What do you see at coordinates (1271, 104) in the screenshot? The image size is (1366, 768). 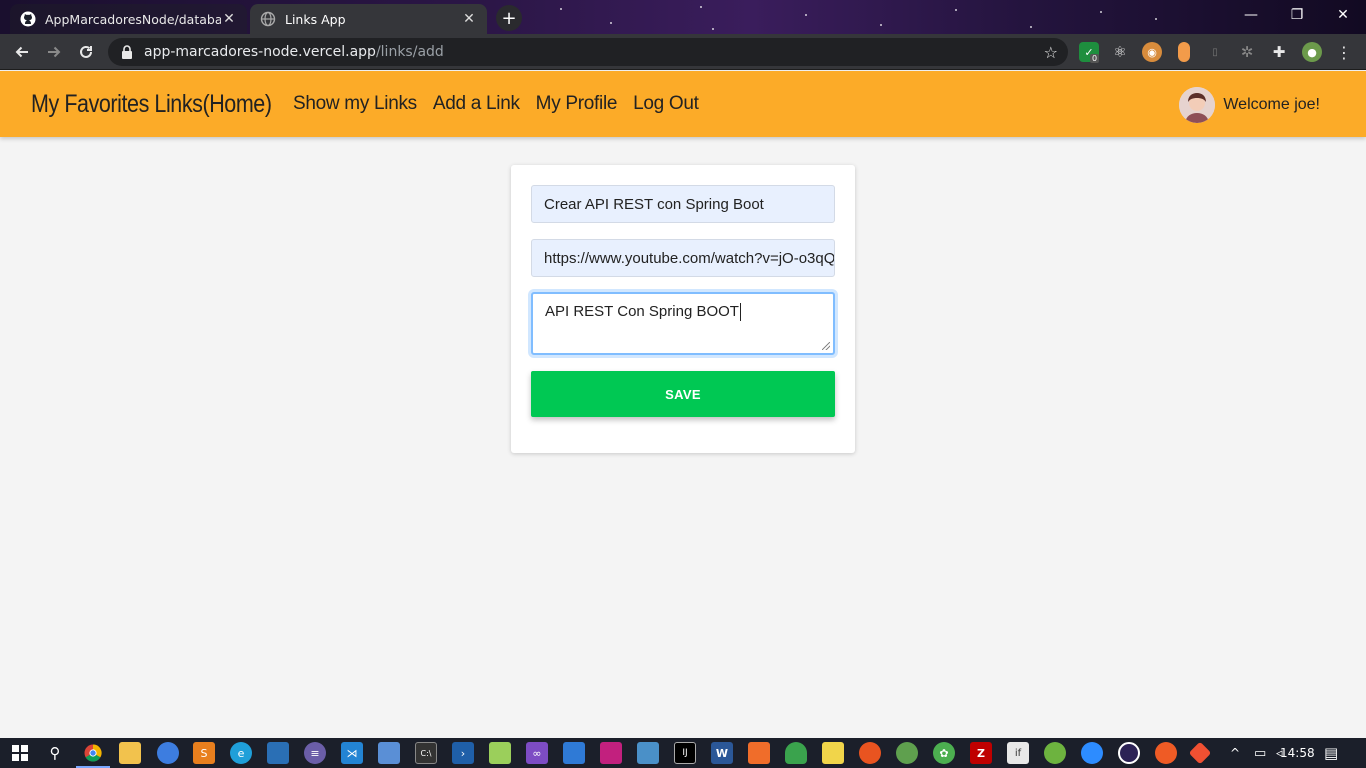 I see `welcome-text: Welcome joe!` at bounding box center [1271, 104].